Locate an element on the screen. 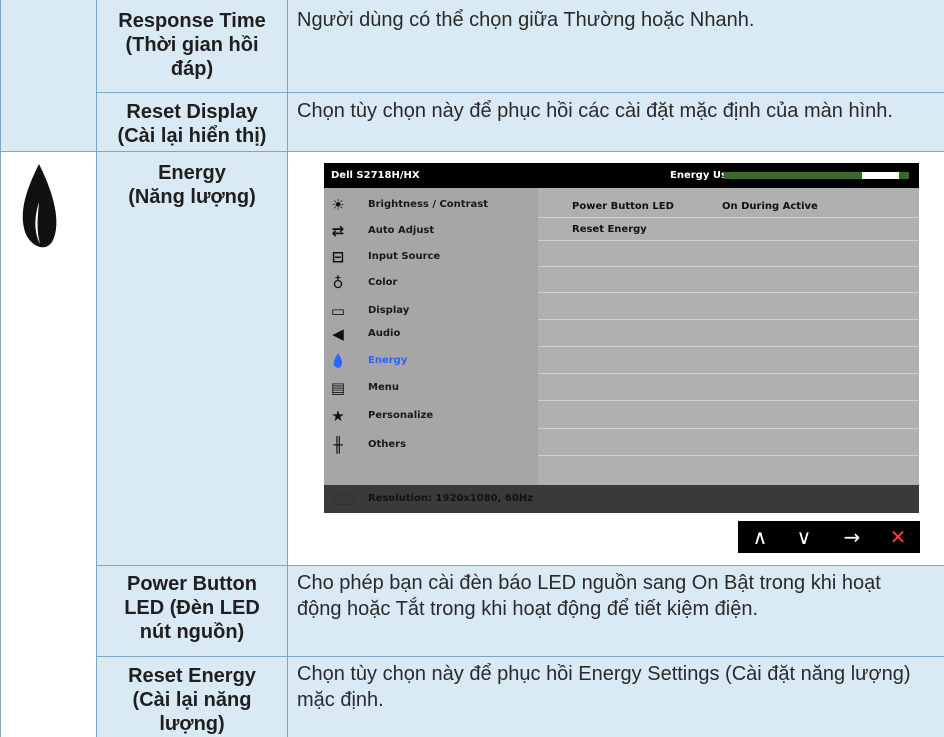 The height and width of the screenshot is (737, 944). label-response-time: Response Time (Thời gian hồi đáp) is located at coordinates (192, 45).